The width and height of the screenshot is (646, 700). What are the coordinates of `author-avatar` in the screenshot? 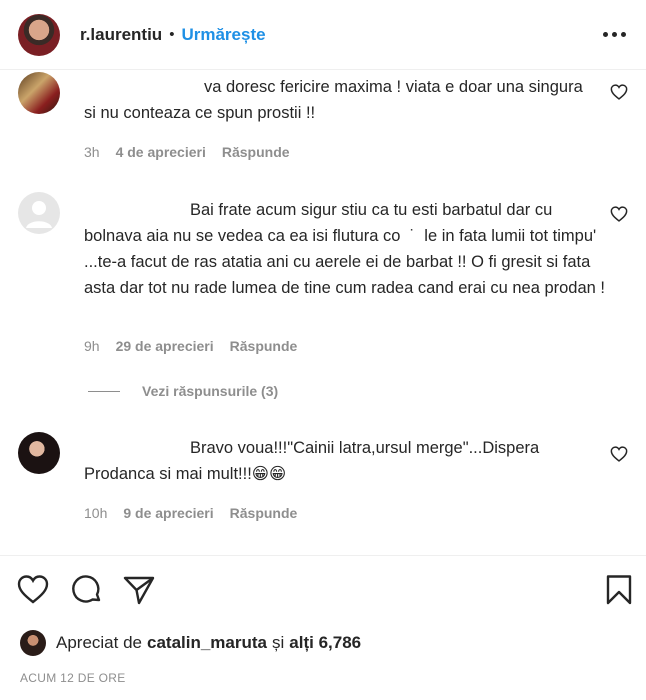 It's located at (39, 34).